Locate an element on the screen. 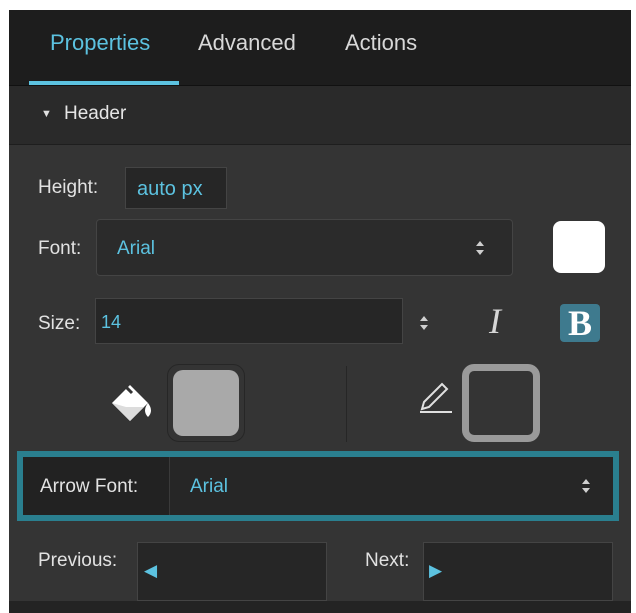 The width and height of the screenshot is (636, 613). arrow-font-highlight: Arrow Font: Arial is located at coordinates (318, 486).